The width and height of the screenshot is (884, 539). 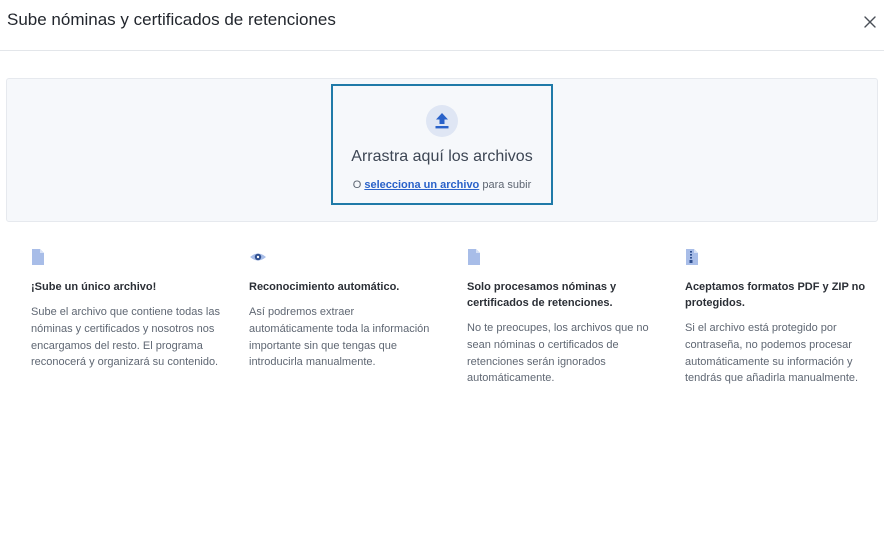 I want to click on eye-icon, so click(x=258, y=257).